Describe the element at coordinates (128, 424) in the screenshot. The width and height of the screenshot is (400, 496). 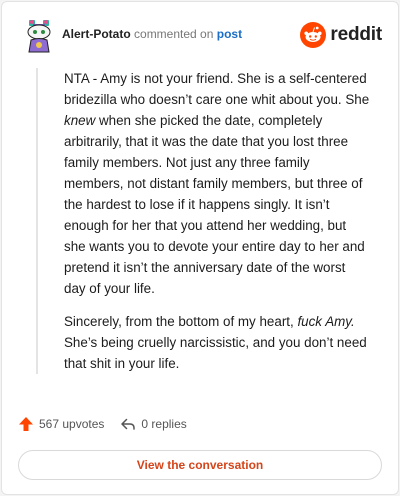
I see `reply-arrow-icon` at that location.